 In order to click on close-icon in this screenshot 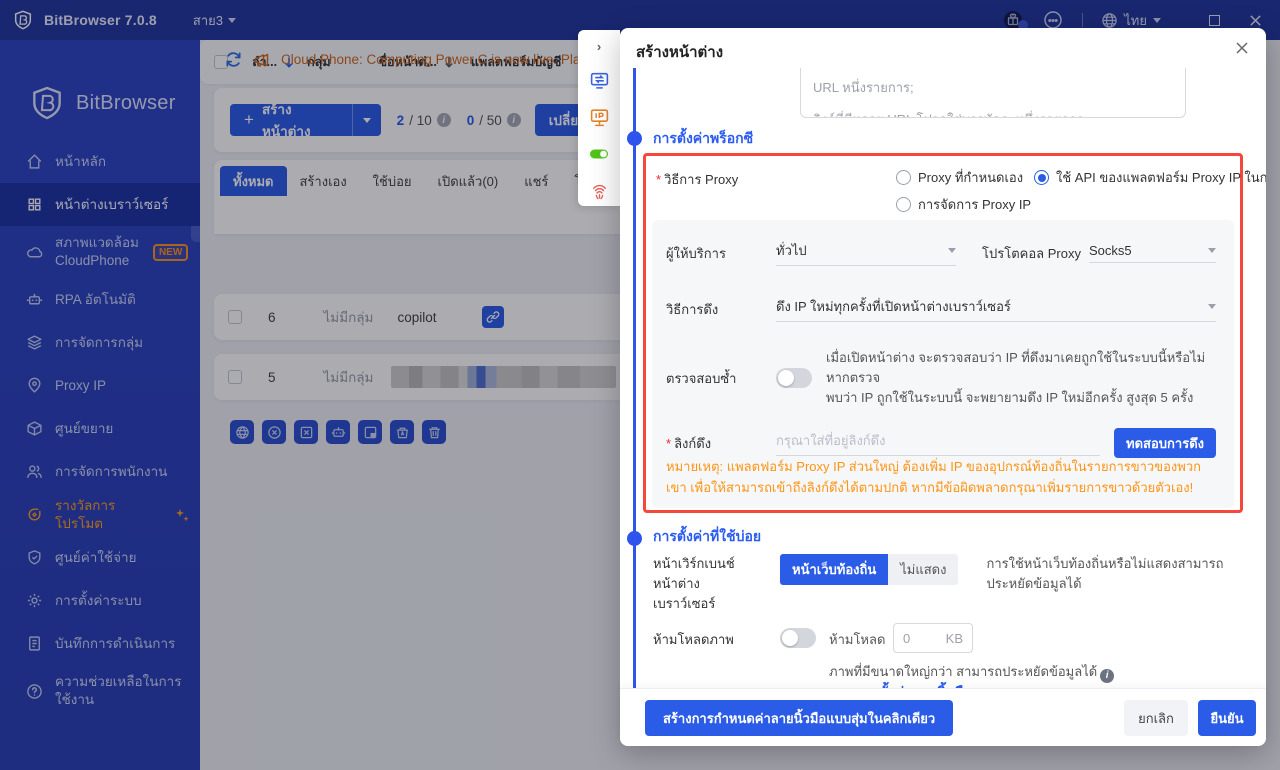, I will do `click(1242, 48)`.